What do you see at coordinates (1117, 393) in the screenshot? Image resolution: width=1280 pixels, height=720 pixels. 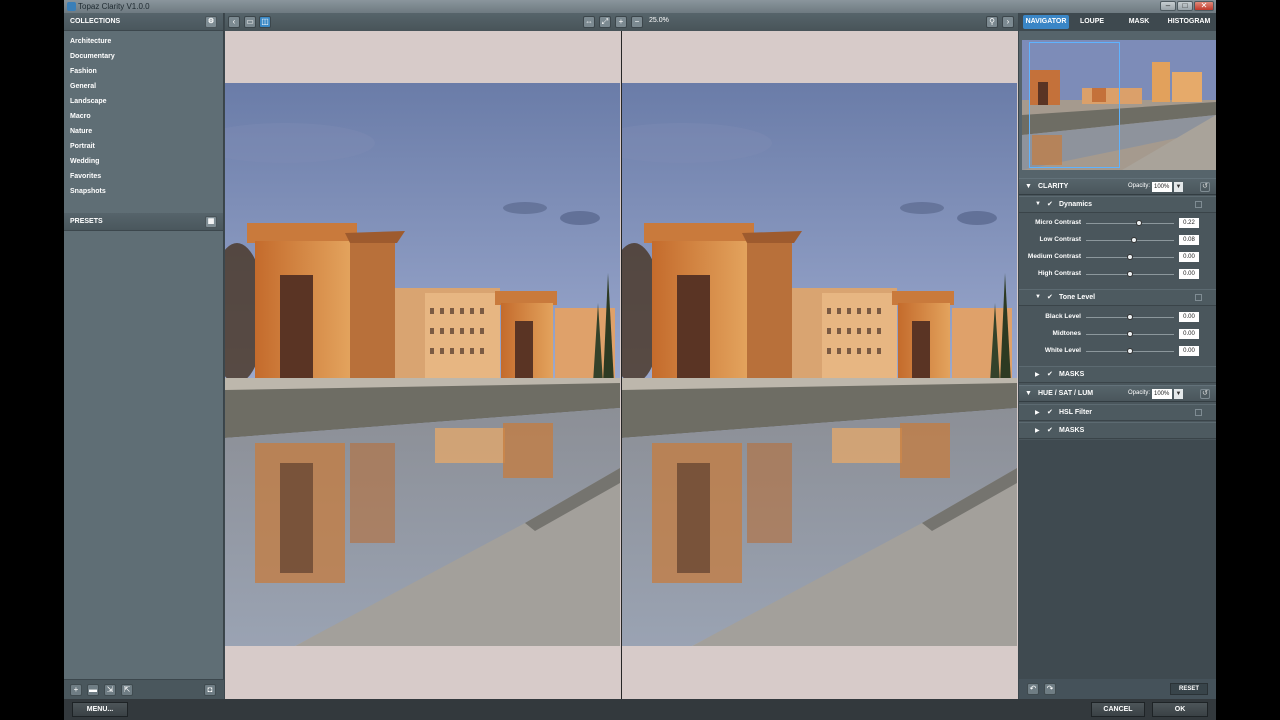 I see `hsl-section-header: ▼ HUE / SAT / LUM Opacity: 100% ▼ ↺` at bounding box center [1117, 393].